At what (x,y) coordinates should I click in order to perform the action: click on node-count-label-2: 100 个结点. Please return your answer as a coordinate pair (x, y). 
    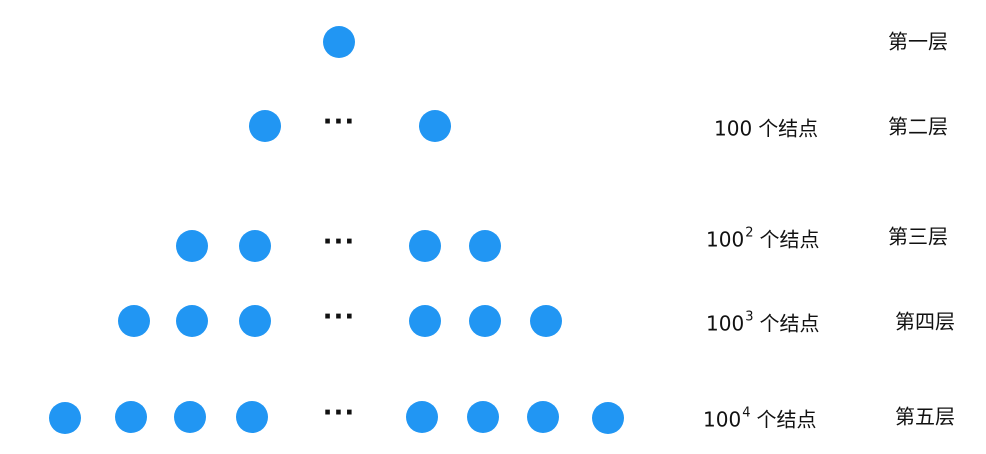
    Looking at the image, I should click on (766, 127).